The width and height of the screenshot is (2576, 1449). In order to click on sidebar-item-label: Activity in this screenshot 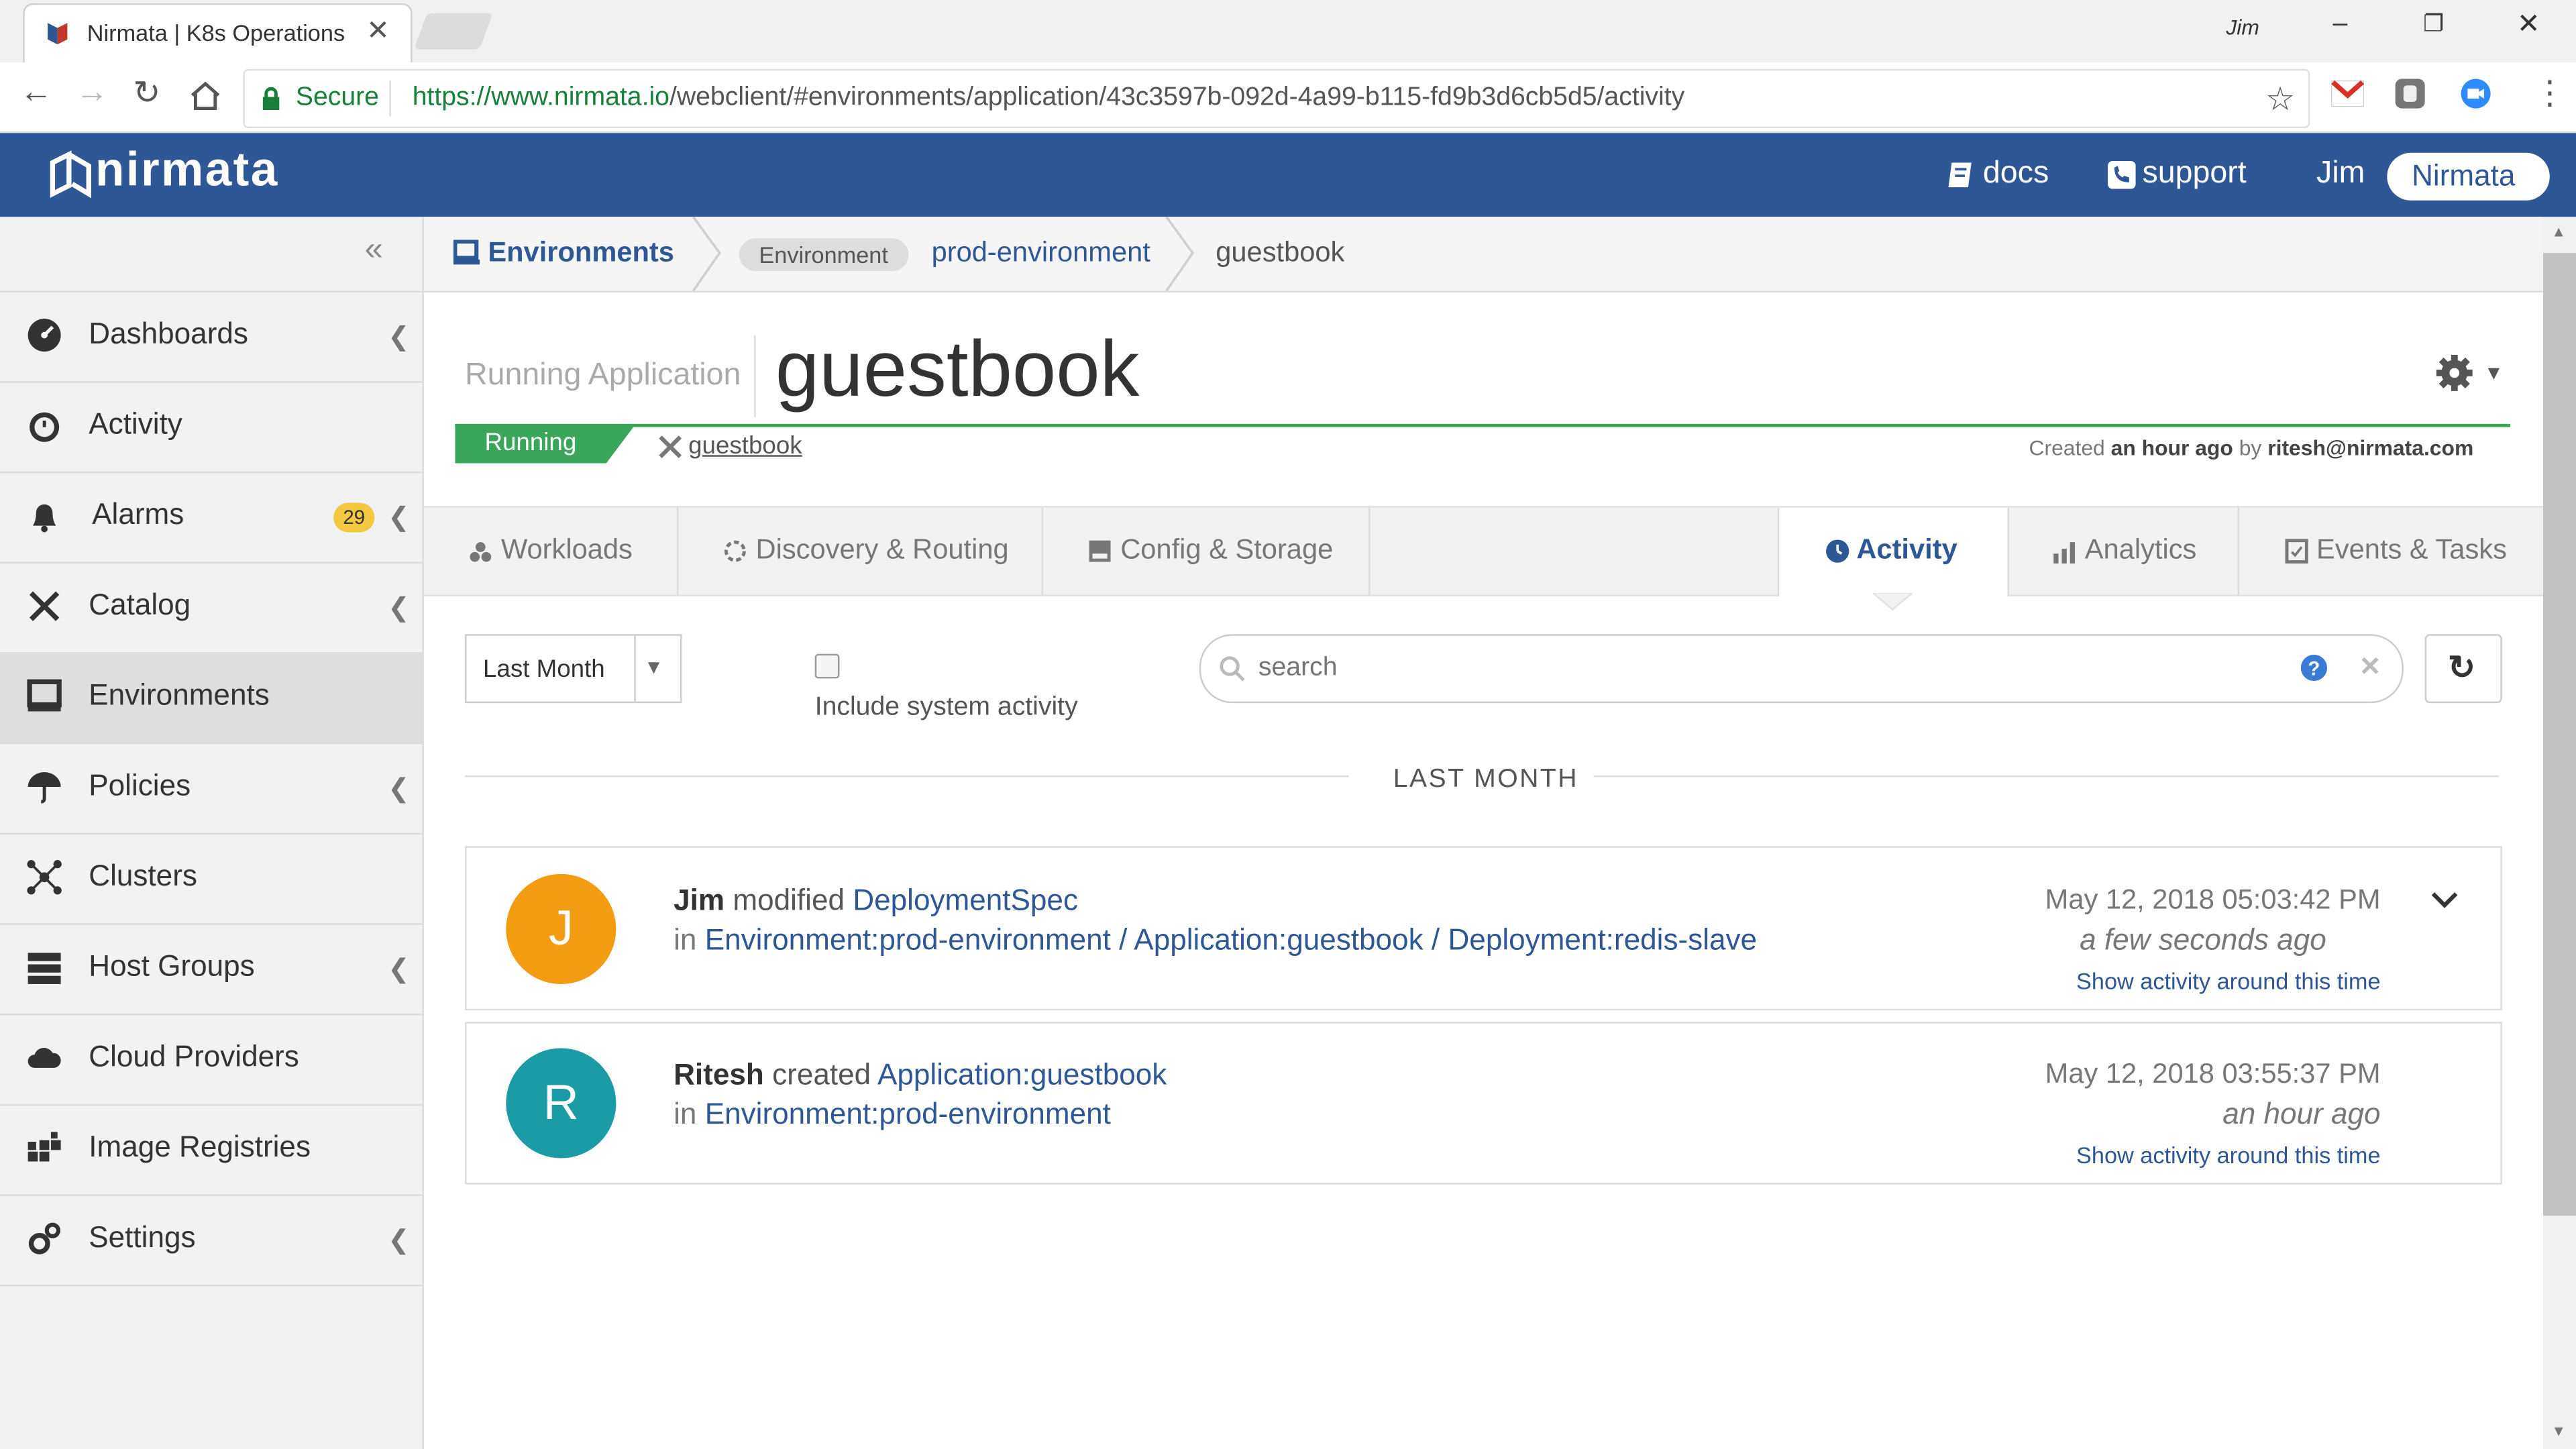, I will do `click(135, 424)`.